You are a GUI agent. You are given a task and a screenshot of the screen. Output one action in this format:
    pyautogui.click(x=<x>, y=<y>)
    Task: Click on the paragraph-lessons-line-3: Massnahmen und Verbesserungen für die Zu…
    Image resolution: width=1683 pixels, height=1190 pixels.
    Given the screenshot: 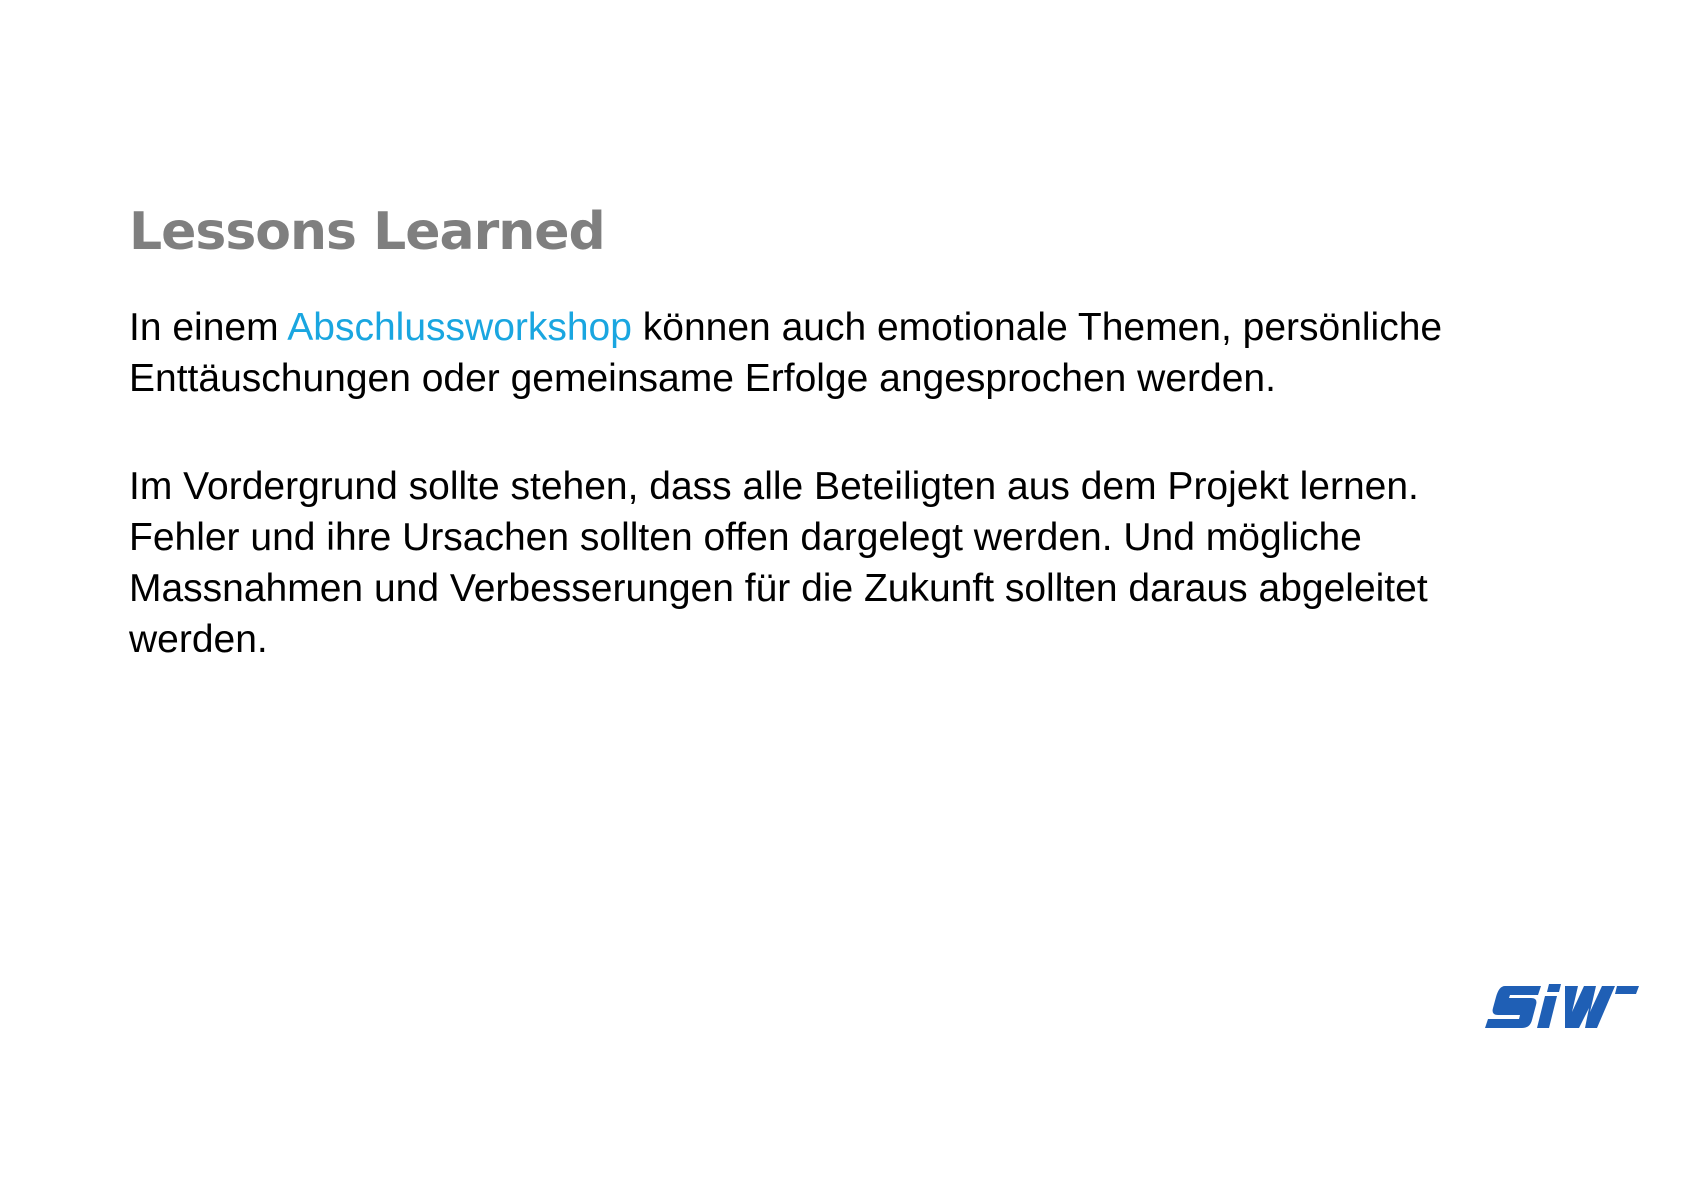 What is the action you would take?
    pyautogui.click(x=778, y=588)
    